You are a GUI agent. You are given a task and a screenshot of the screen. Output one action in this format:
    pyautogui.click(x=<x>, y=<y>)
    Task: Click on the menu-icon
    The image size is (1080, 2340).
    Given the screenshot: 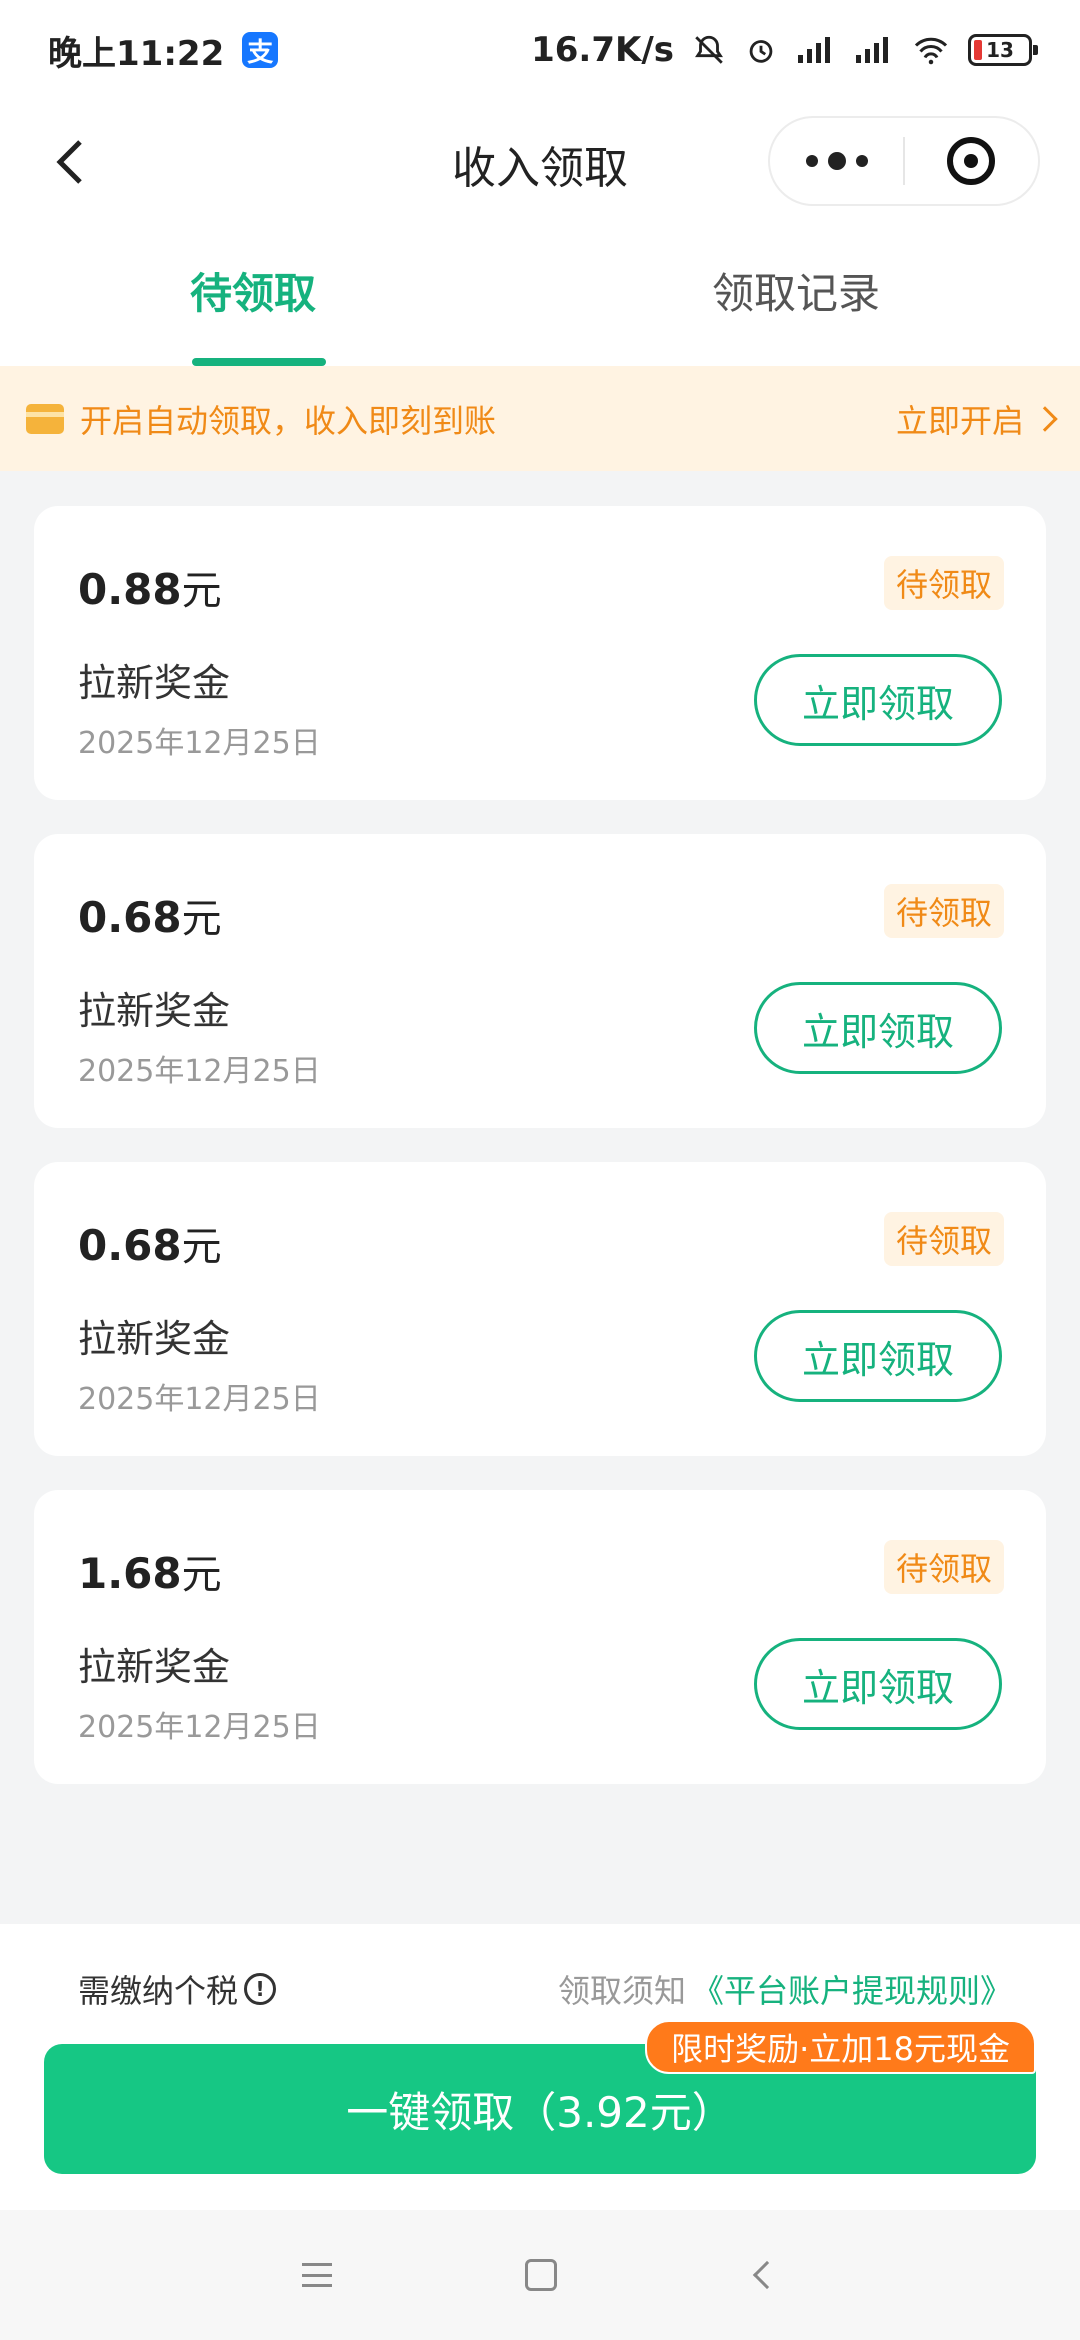 What is the action you would take?
    pyautogui.click(x=317, y=2275)
    